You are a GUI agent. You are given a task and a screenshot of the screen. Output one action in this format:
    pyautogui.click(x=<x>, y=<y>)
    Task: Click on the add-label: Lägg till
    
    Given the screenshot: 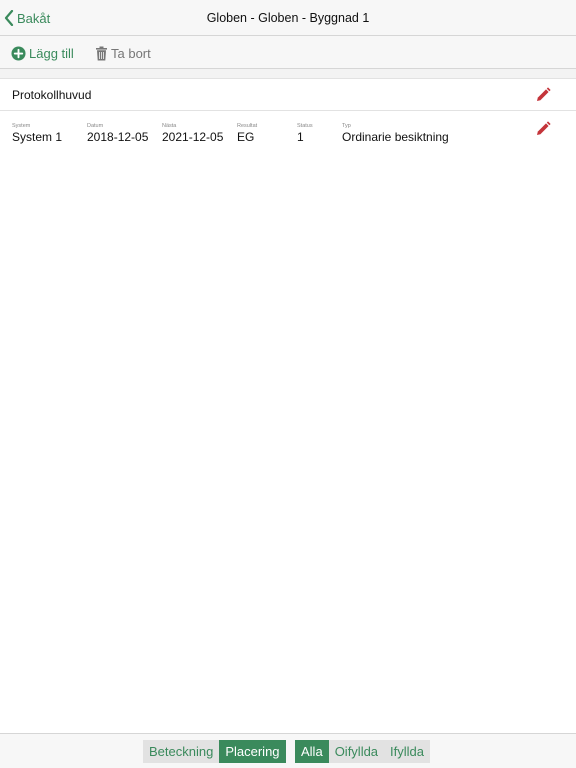 What is the action you would take?
    pyautogui.click(x=51, y=53)
    